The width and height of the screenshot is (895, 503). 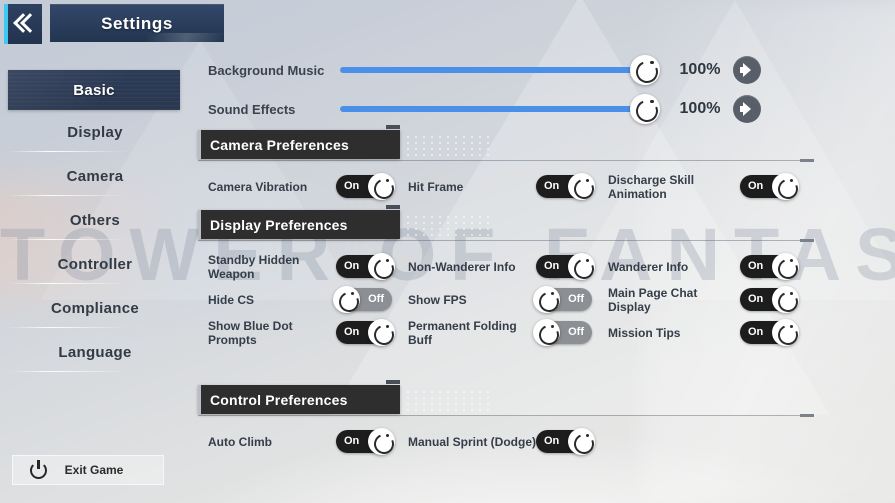 I want to click on audio-label: Sound Effects, so click(x=252, y=109).